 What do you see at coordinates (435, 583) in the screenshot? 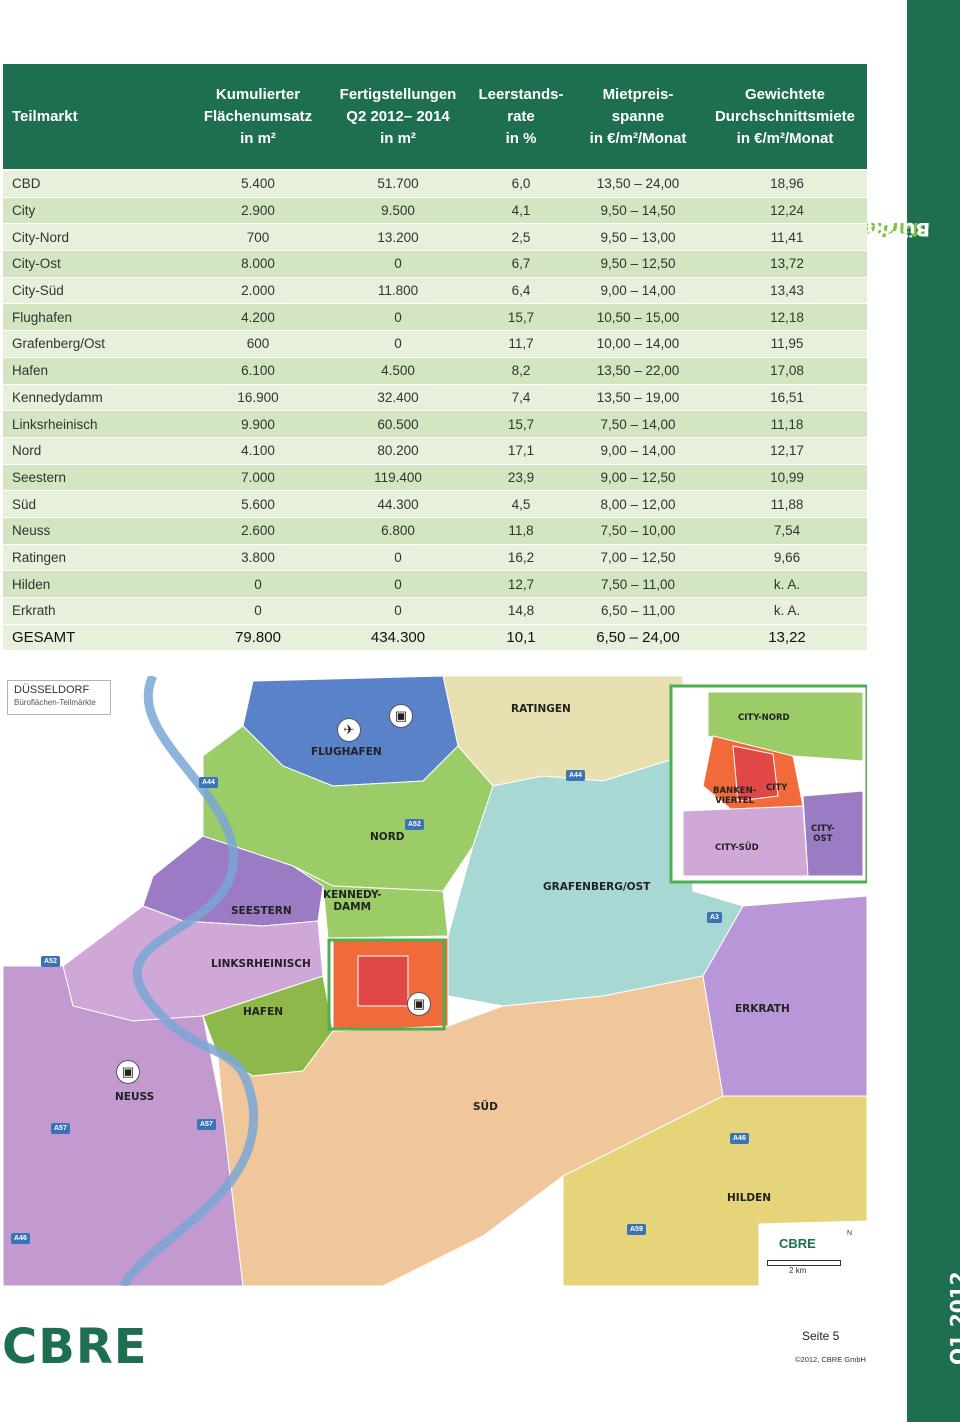
I see `table-row: Hilden 0 0 12,7 7,50 – 11,00 k. A.` at bounding box center [435, 583].